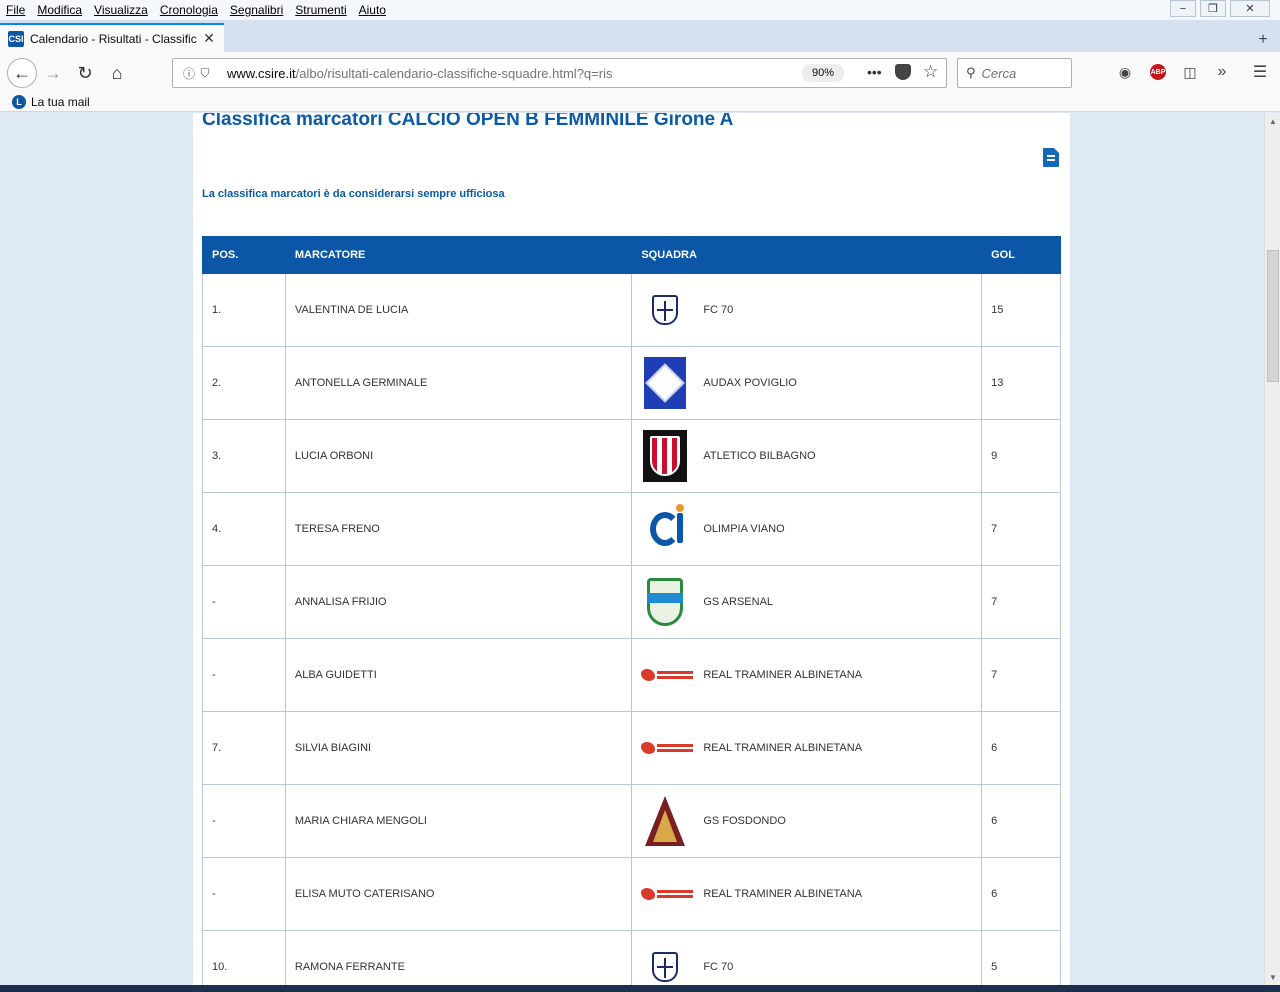  What do you see at coordinates (1158, 72) in the screenshot?
I see `adblock-icon: ABP` at bounding box center [1158, 72].